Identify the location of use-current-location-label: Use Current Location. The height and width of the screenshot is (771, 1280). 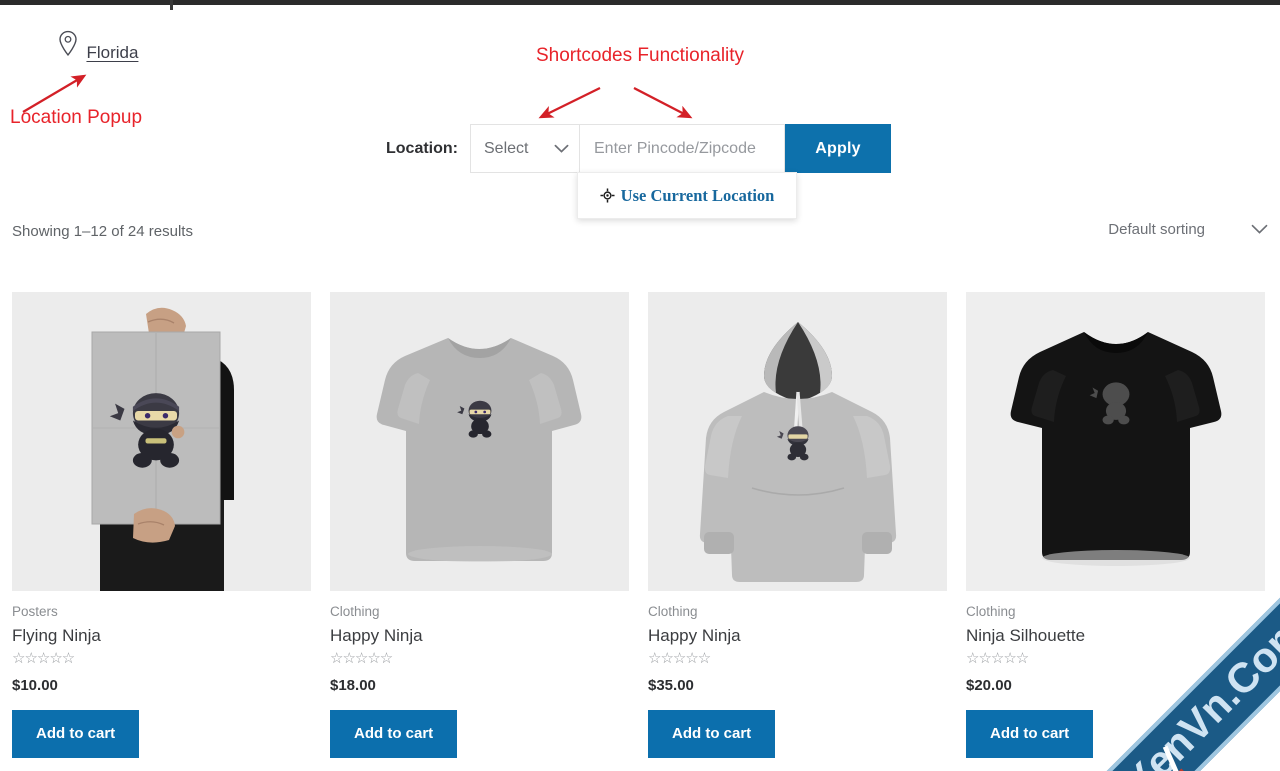
(697, 195).